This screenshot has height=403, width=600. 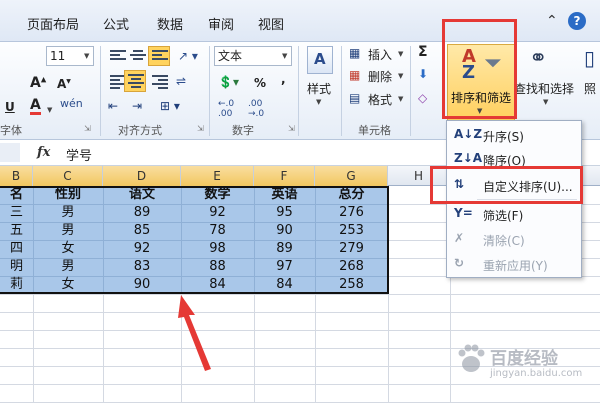 I want to click on underline-button: U, so click(x=10, y=107).